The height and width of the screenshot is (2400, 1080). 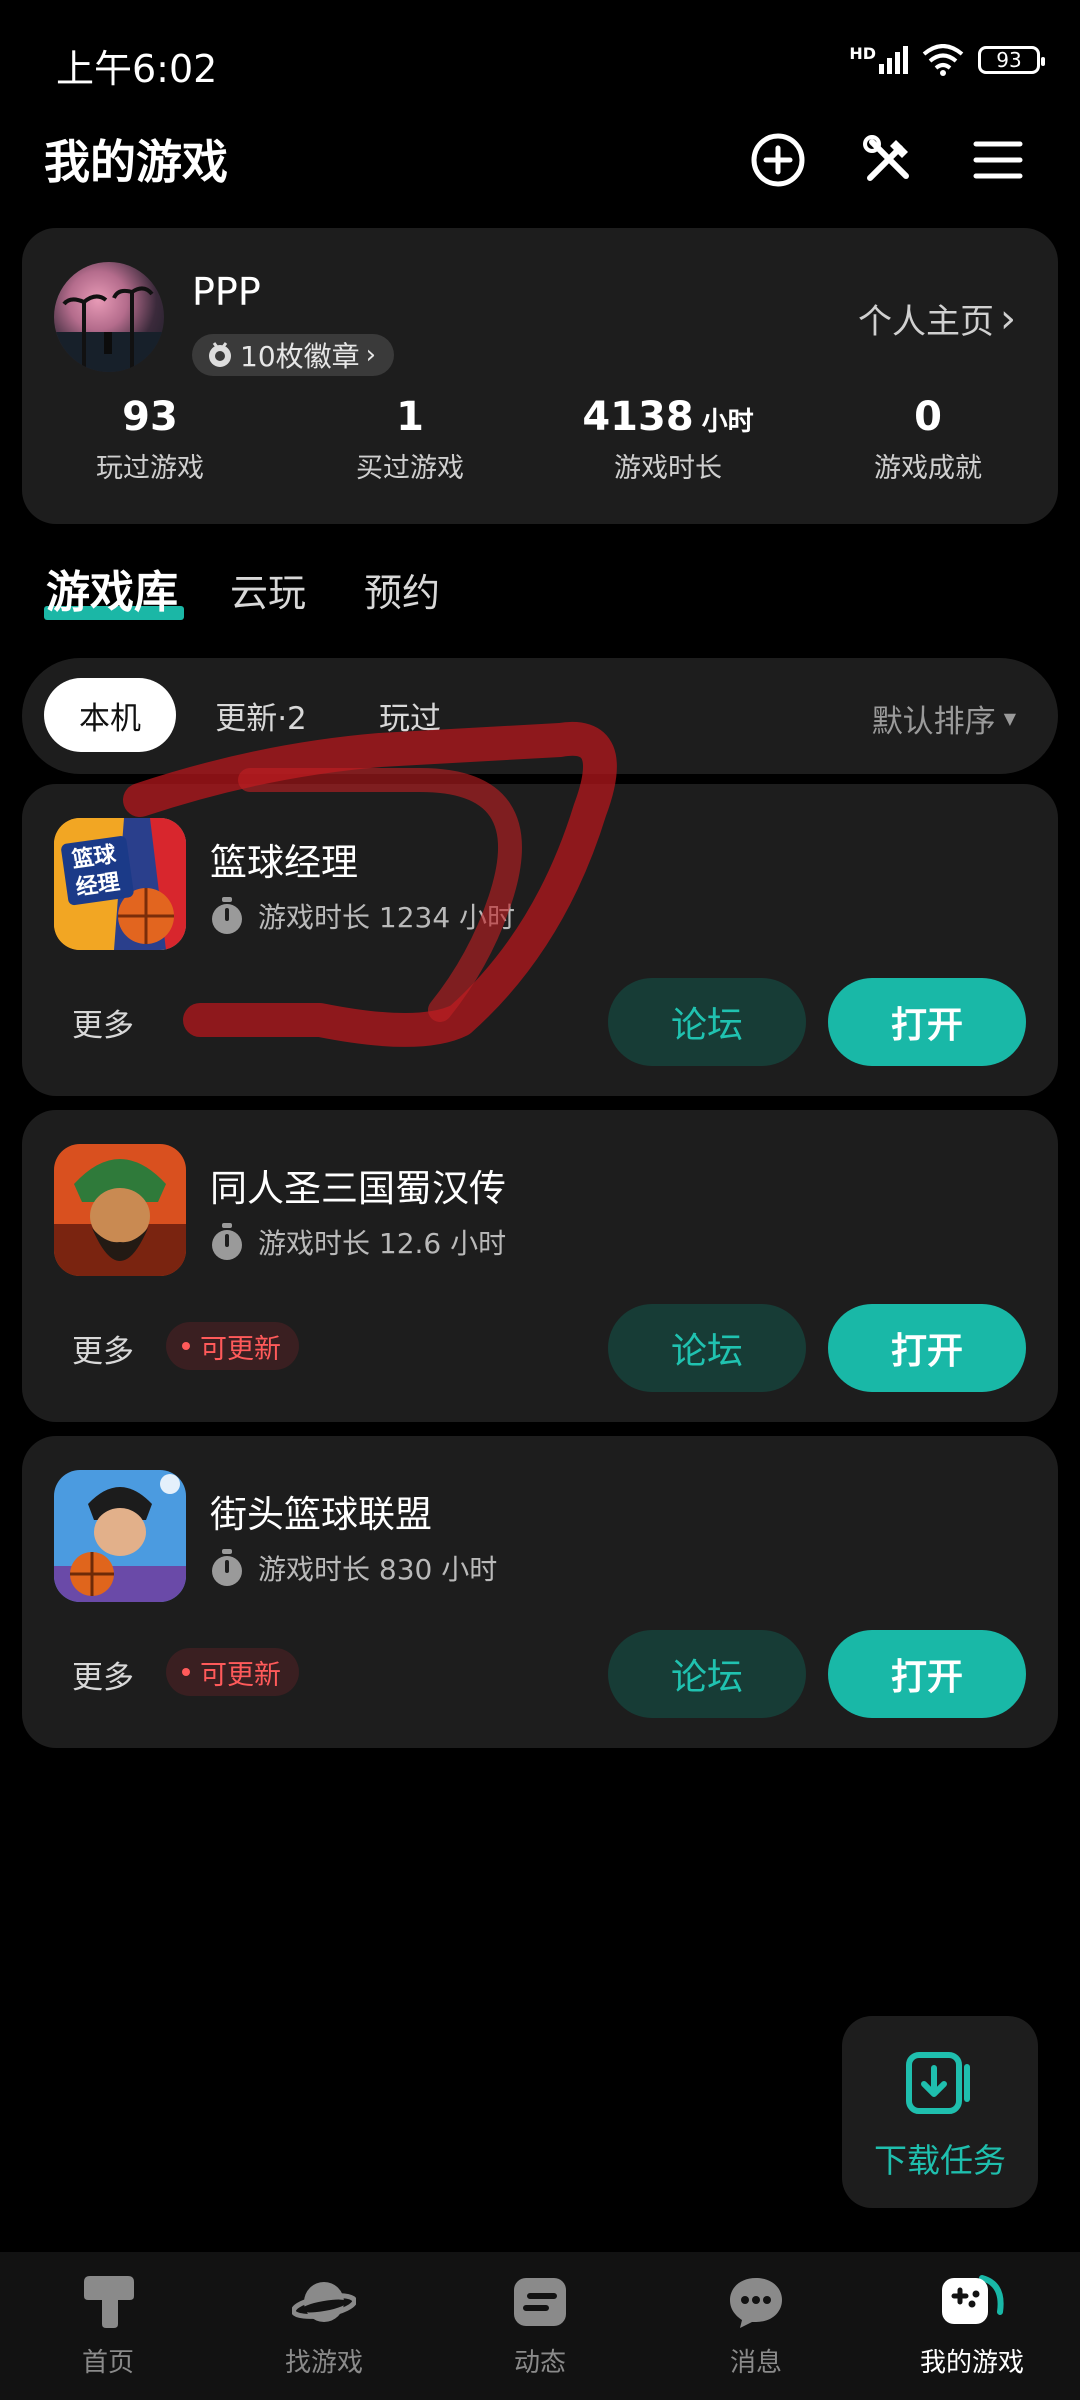 I want to click on stat-label: 游戏时长, so click(x=668, y=468).